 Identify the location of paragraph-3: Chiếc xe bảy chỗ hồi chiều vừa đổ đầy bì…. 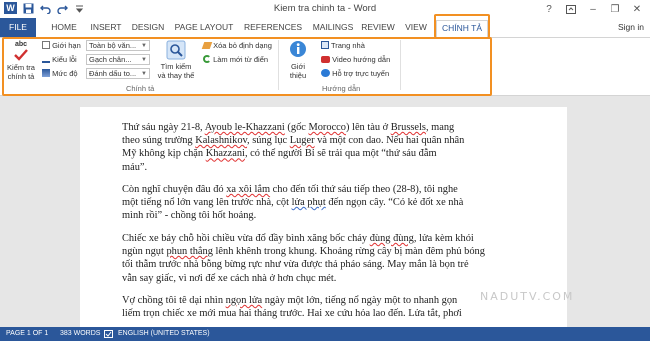
(337, 258).